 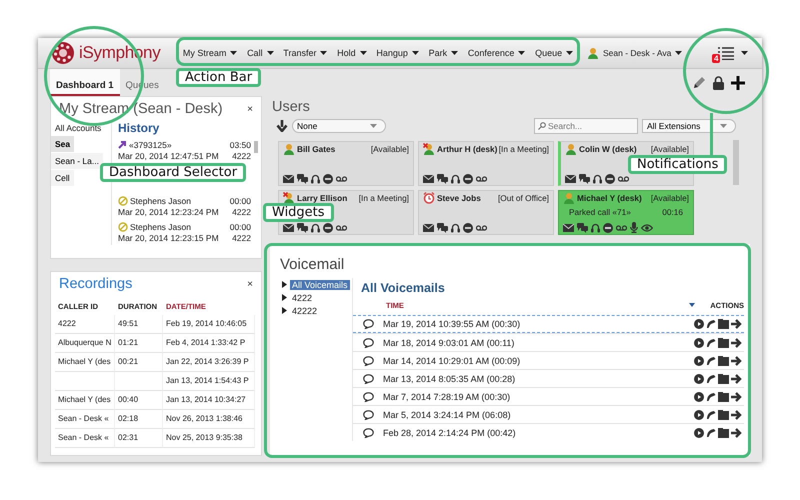 What do you see at coordinates (444, 53) in the screenshot?
I see `menu-button: Park` at bounding box center [444, 53].